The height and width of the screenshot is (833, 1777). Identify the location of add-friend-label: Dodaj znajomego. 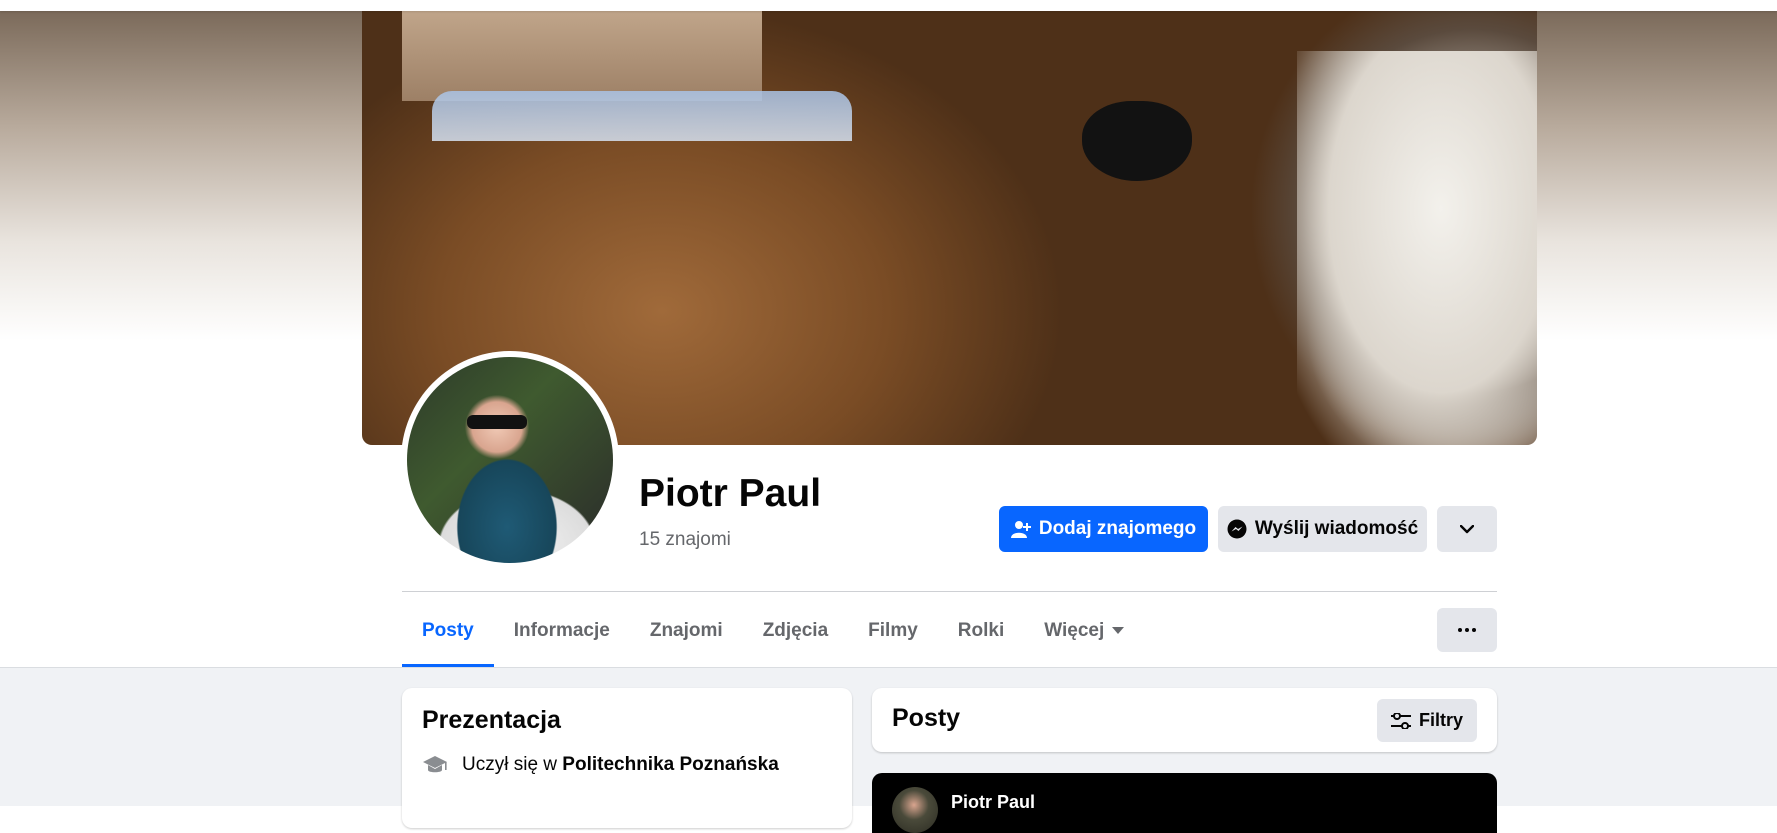
(1117, 528).